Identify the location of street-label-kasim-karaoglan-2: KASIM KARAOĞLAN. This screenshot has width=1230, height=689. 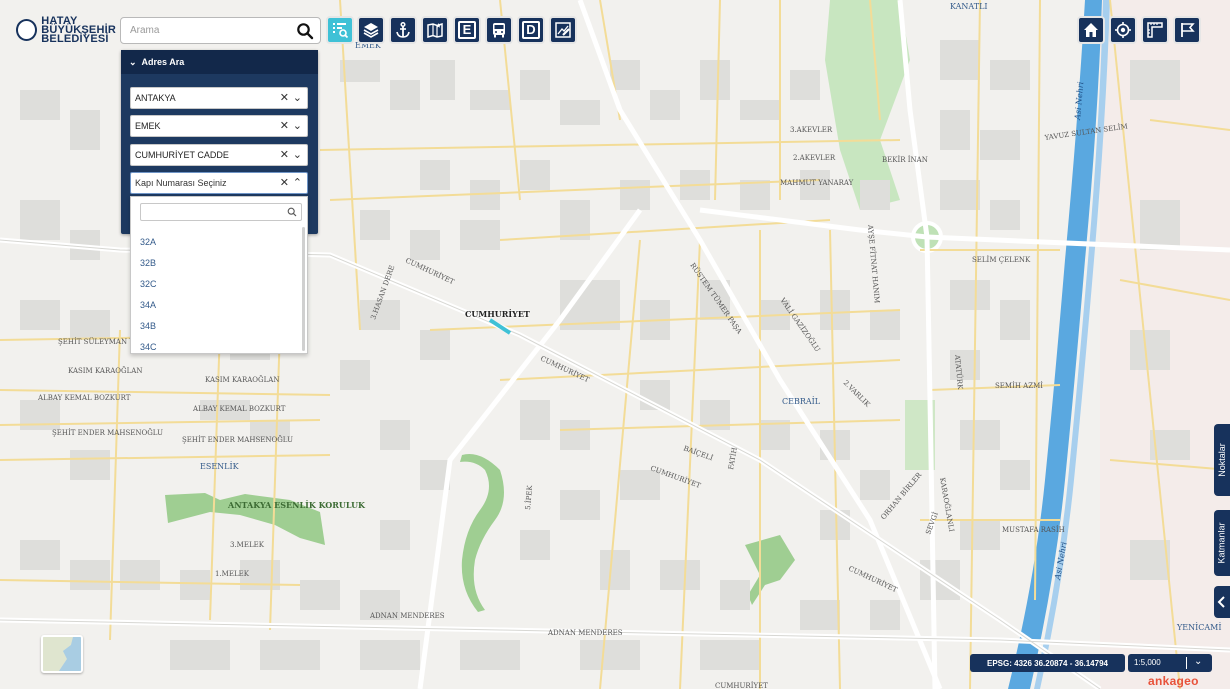
(242, 379).